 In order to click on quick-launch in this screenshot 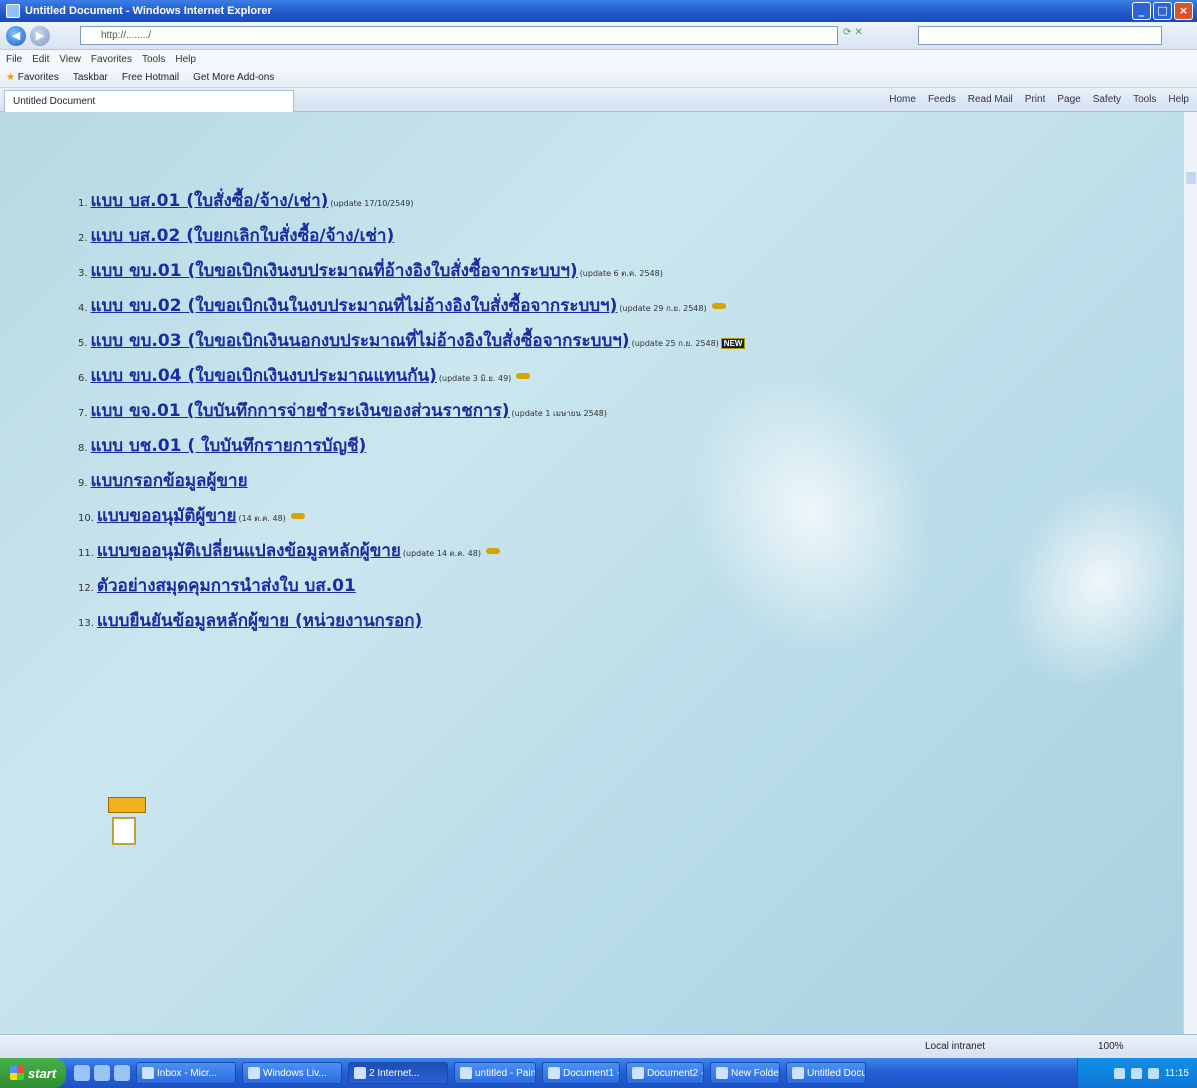, I will do `click(102, 1073)`.